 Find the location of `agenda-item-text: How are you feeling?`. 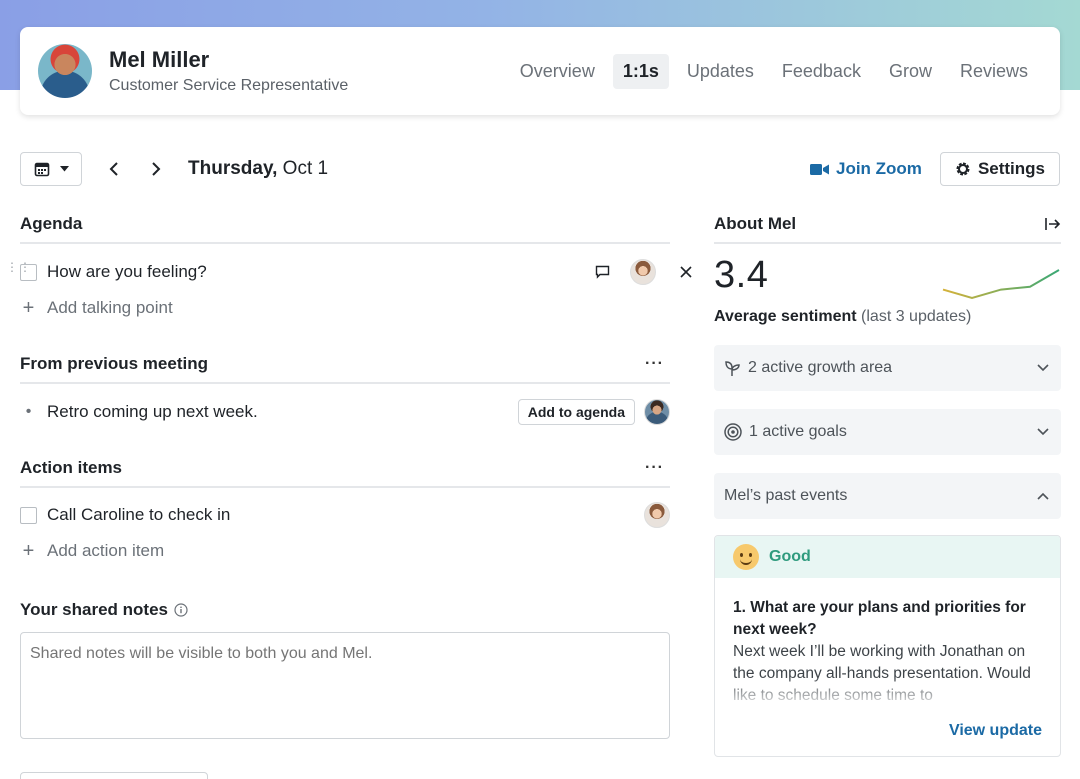

agenda-item-text: How are you feeling? is located at coordinates (127, 272).